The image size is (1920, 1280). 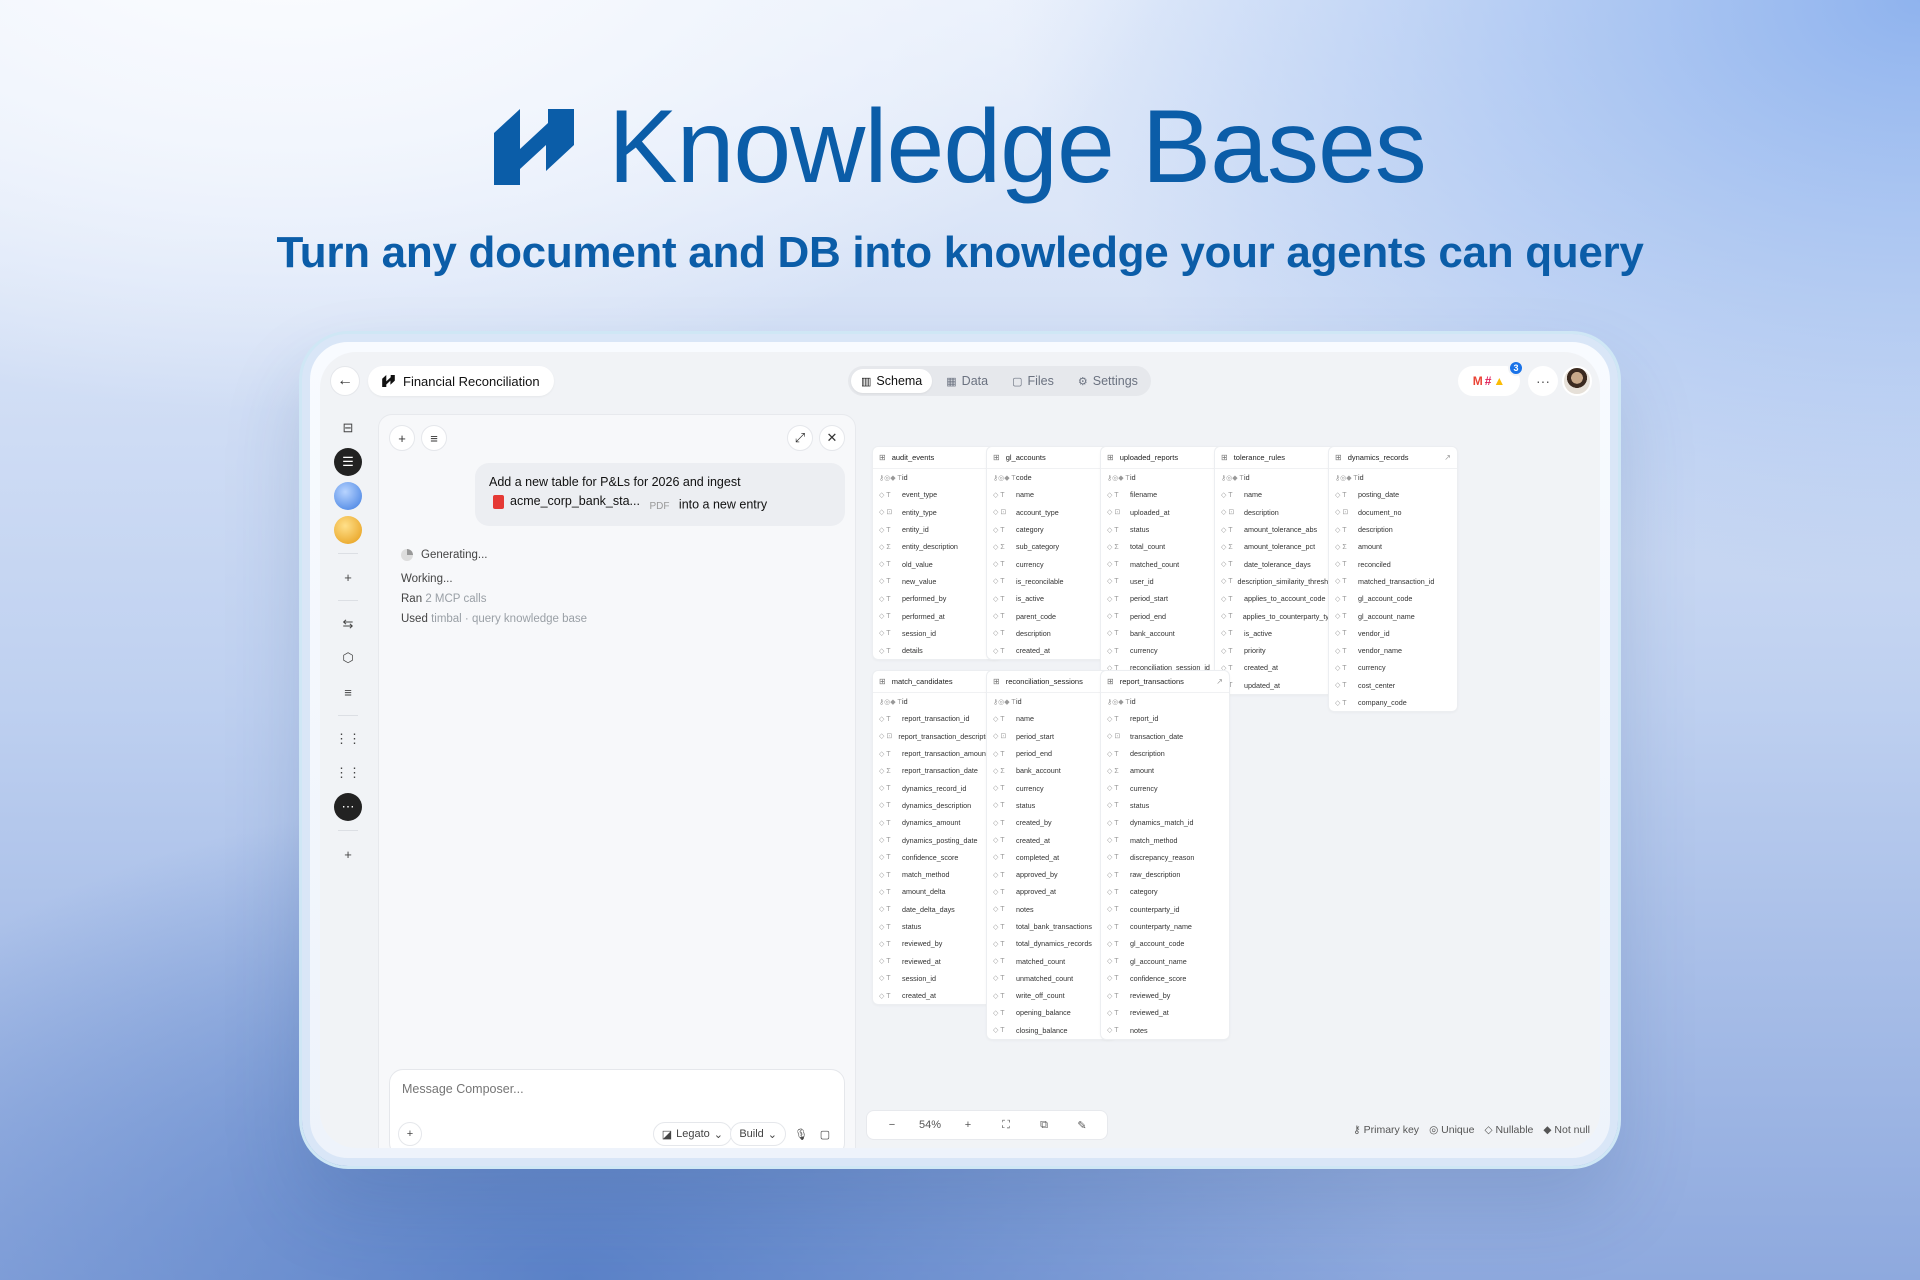 I want to click on schema-field-row: ◇ T dynamics_record_id, so click(x=937, y=787).